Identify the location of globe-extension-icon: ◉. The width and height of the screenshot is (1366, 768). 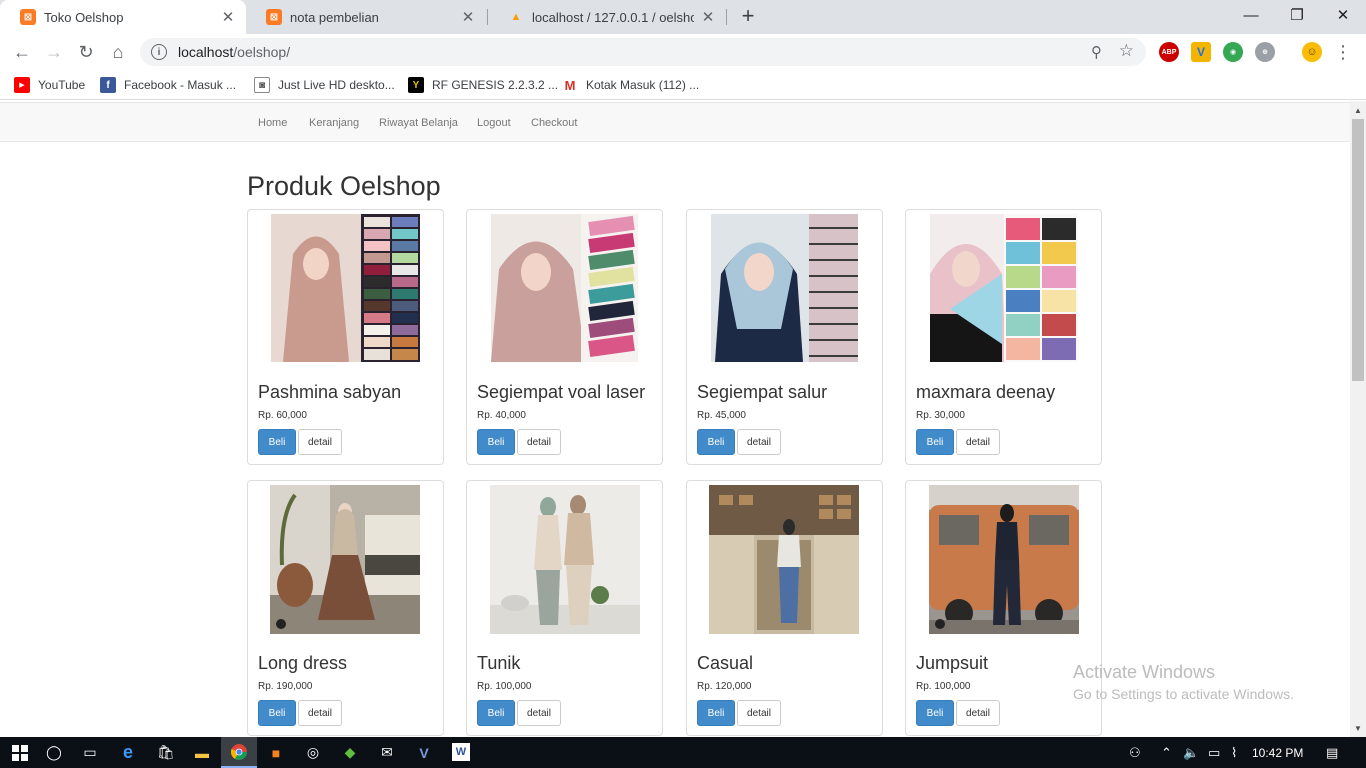
(1233, 52).